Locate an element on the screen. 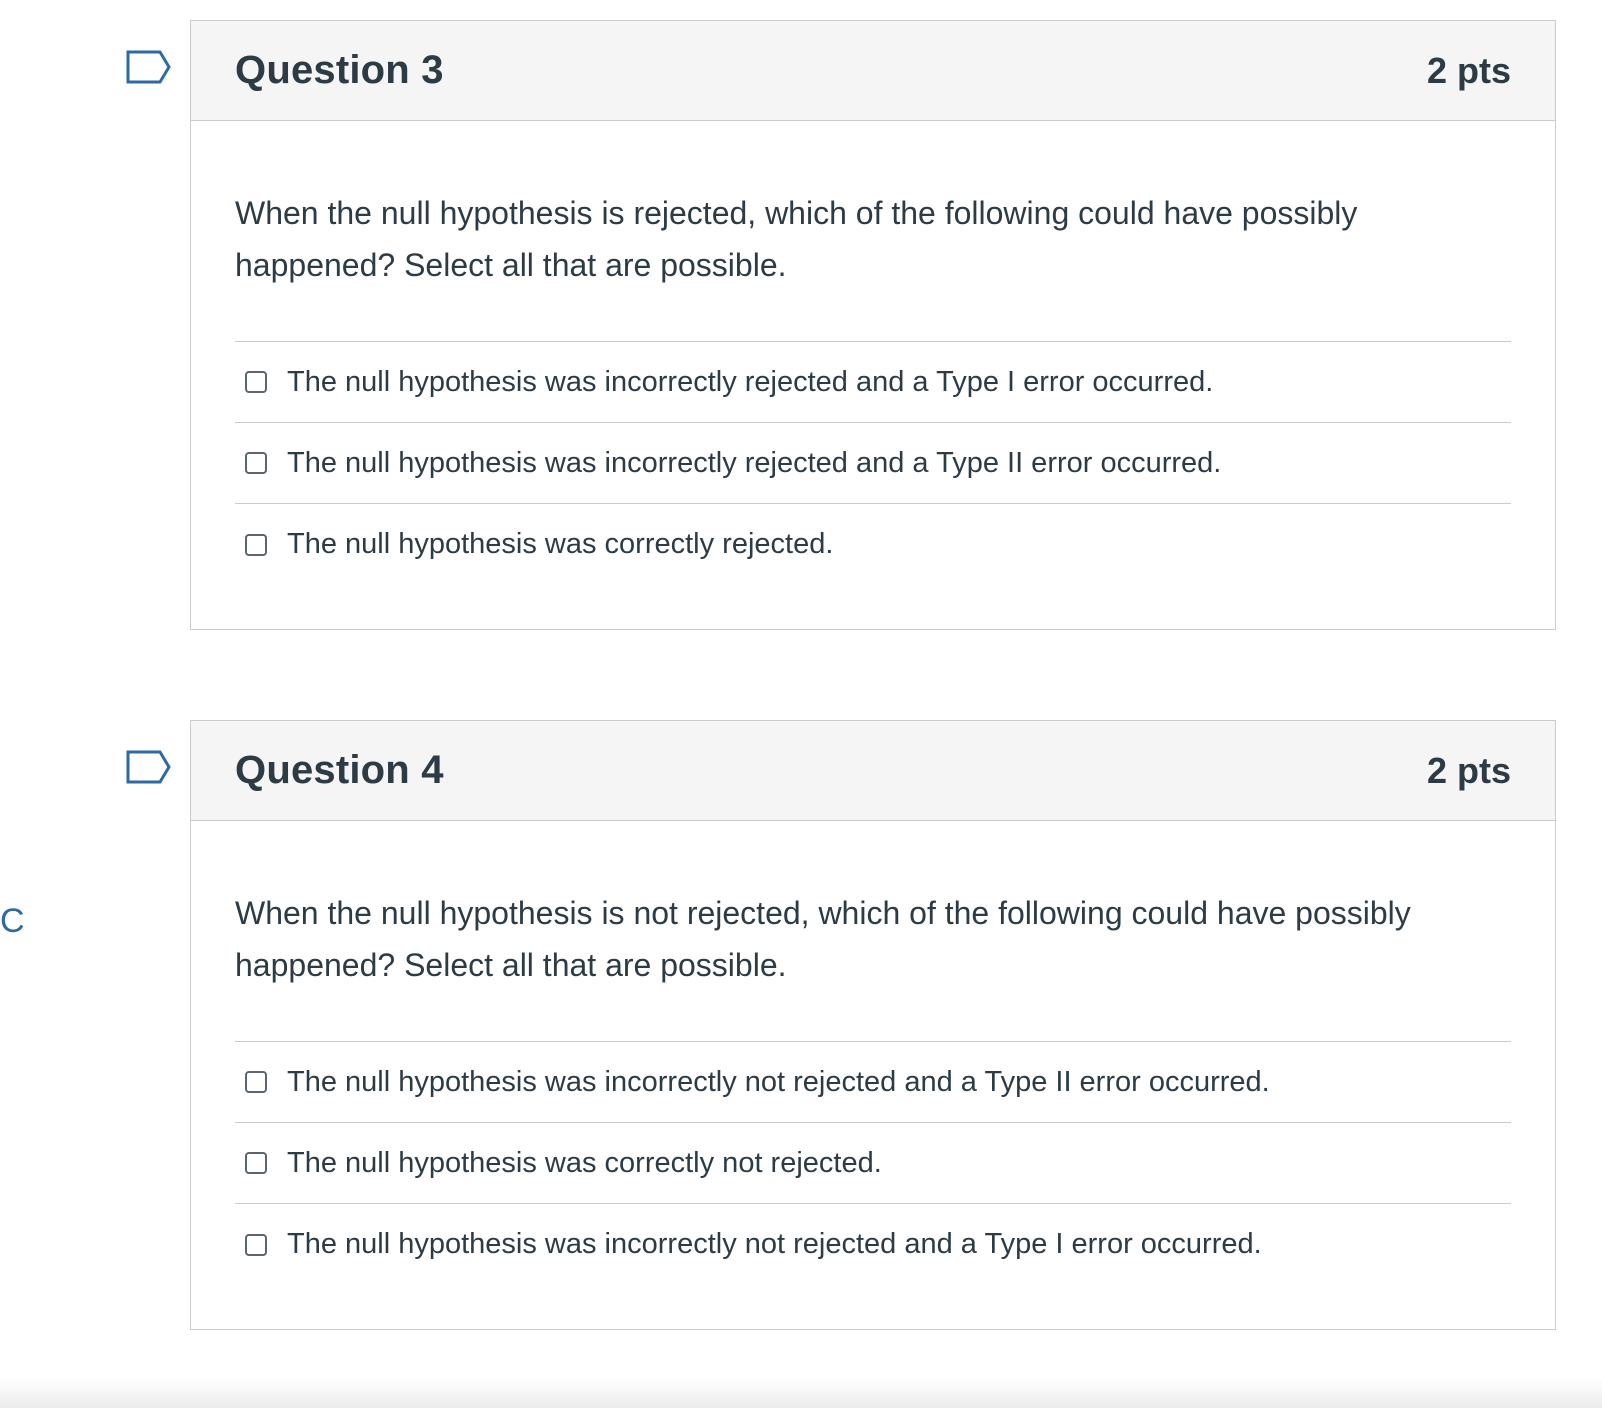 This screenshot has height=1408, width=1602. question-header: Question 3 2 pts is located at coordinates (873, 71).